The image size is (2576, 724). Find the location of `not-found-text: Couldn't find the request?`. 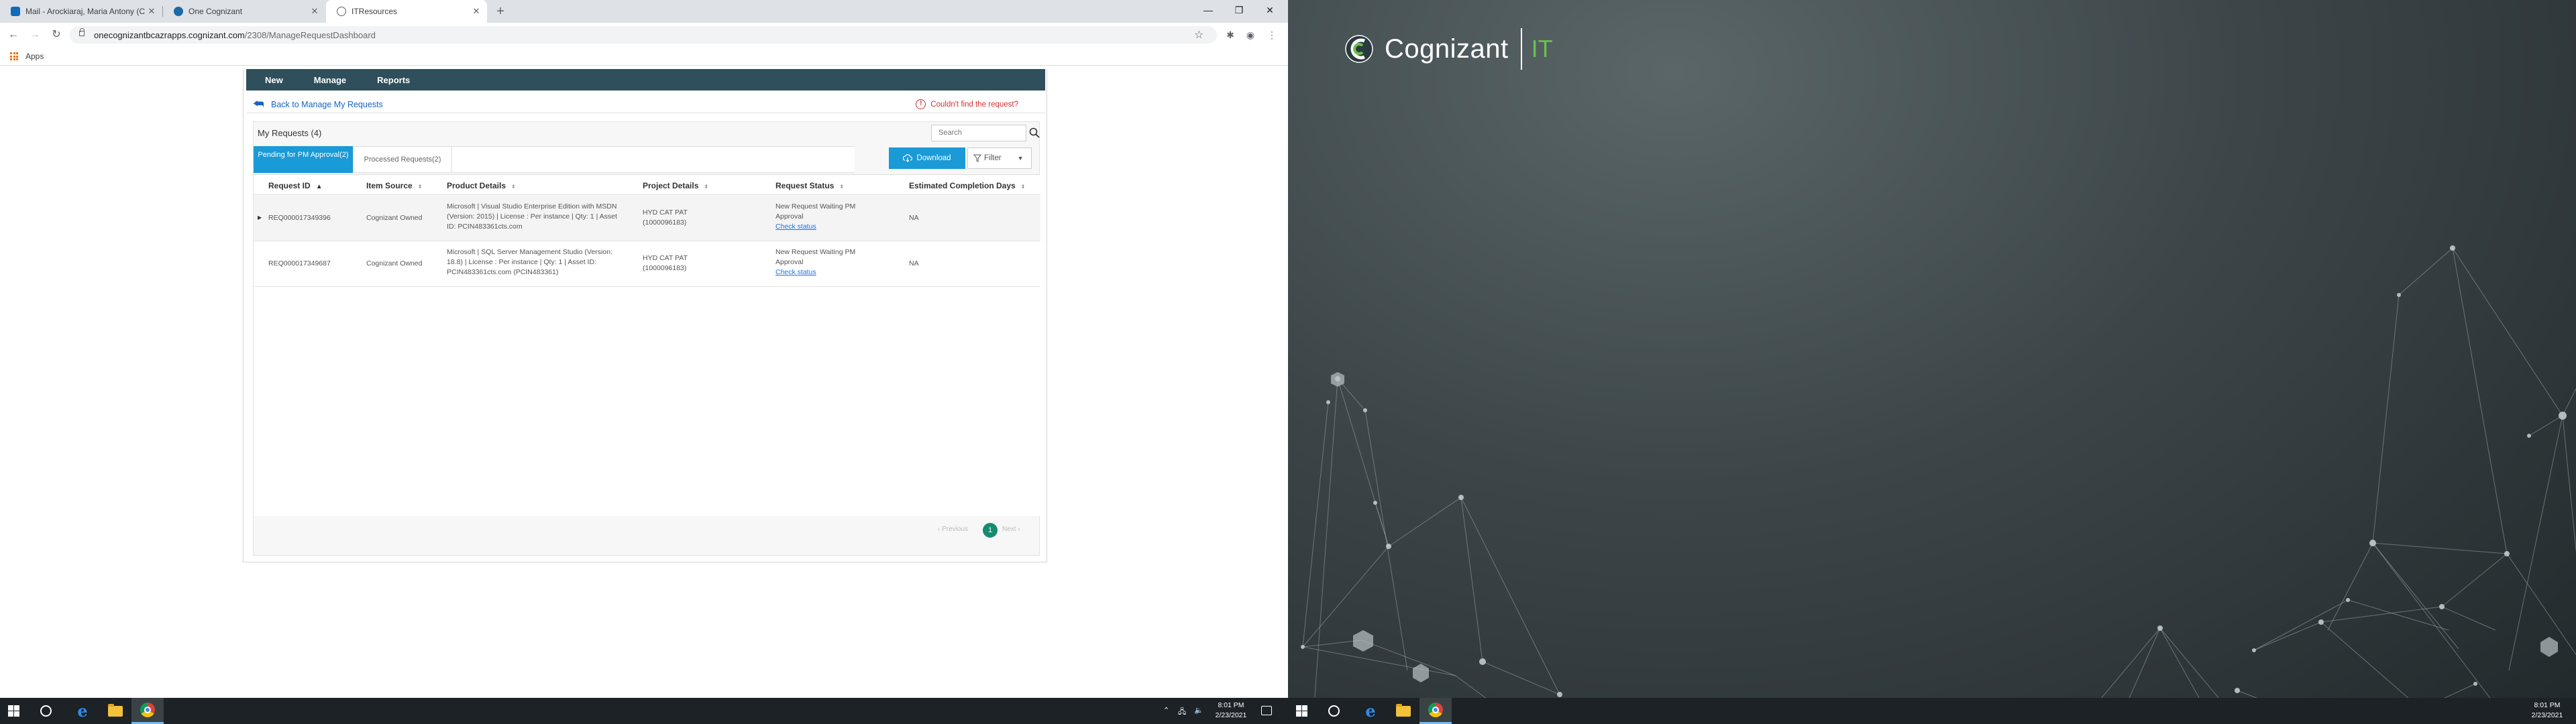

not-found-text: Couldn't find the request? is located at coordinates (974, 104).